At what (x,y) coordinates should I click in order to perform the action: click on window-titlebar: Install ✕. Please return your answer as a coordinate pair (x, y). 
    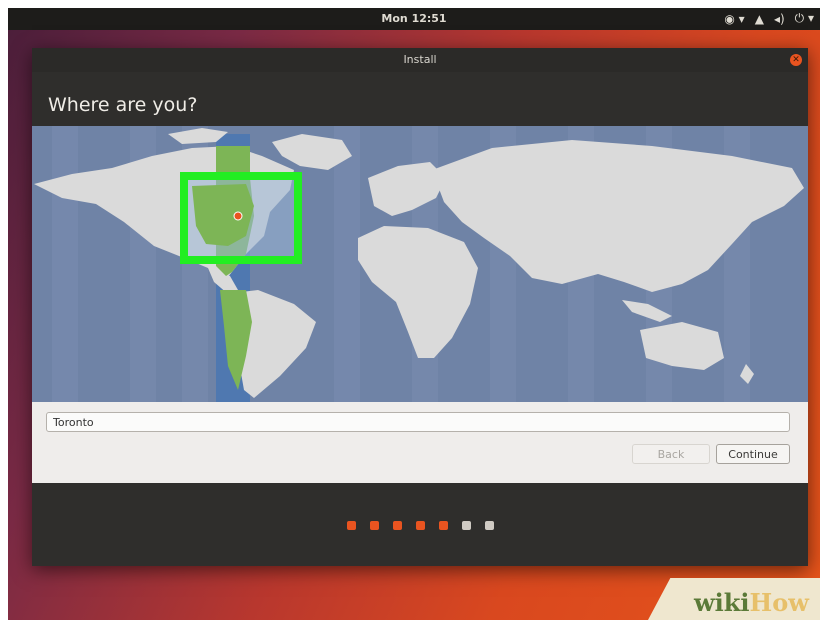
    Looking at the image, I should click on (420, 60).